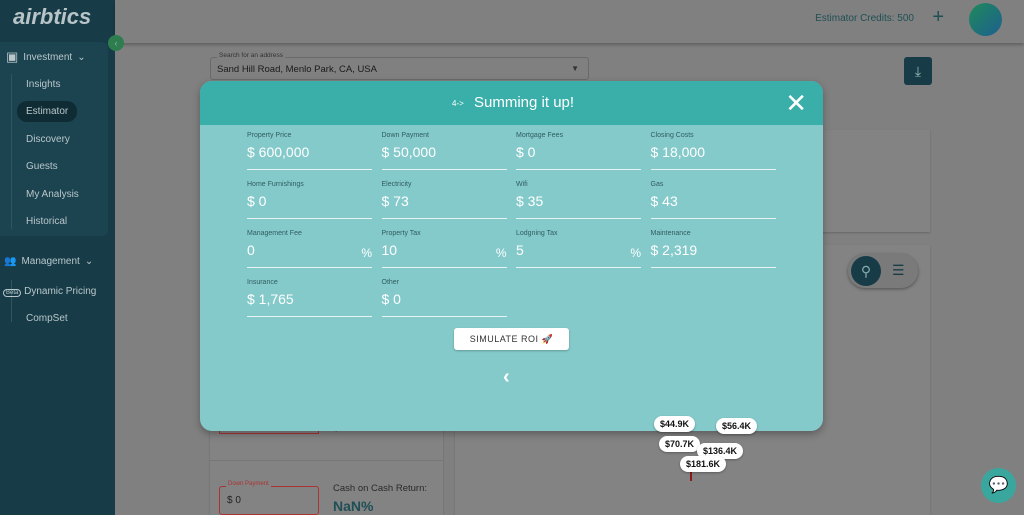 The image size is (1024, 515). I want to click on field-label: Insurance, so click(262, 282).